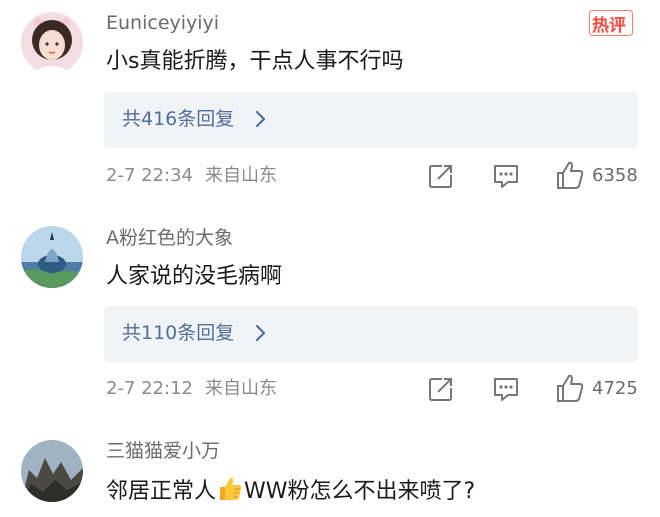  I want to click on comment-text: 人家说的没毛病啊, so click(194, 276).